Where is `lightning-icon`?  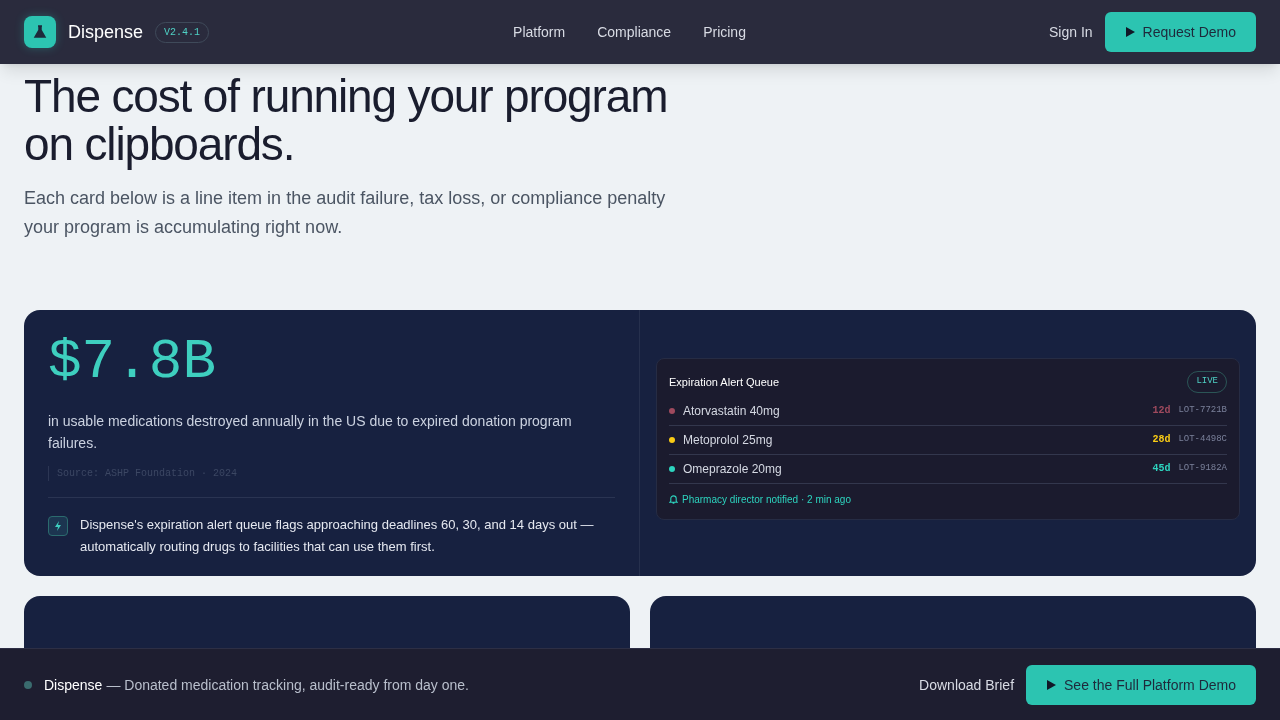
lightning-icon is located at coordinates (58, 526).